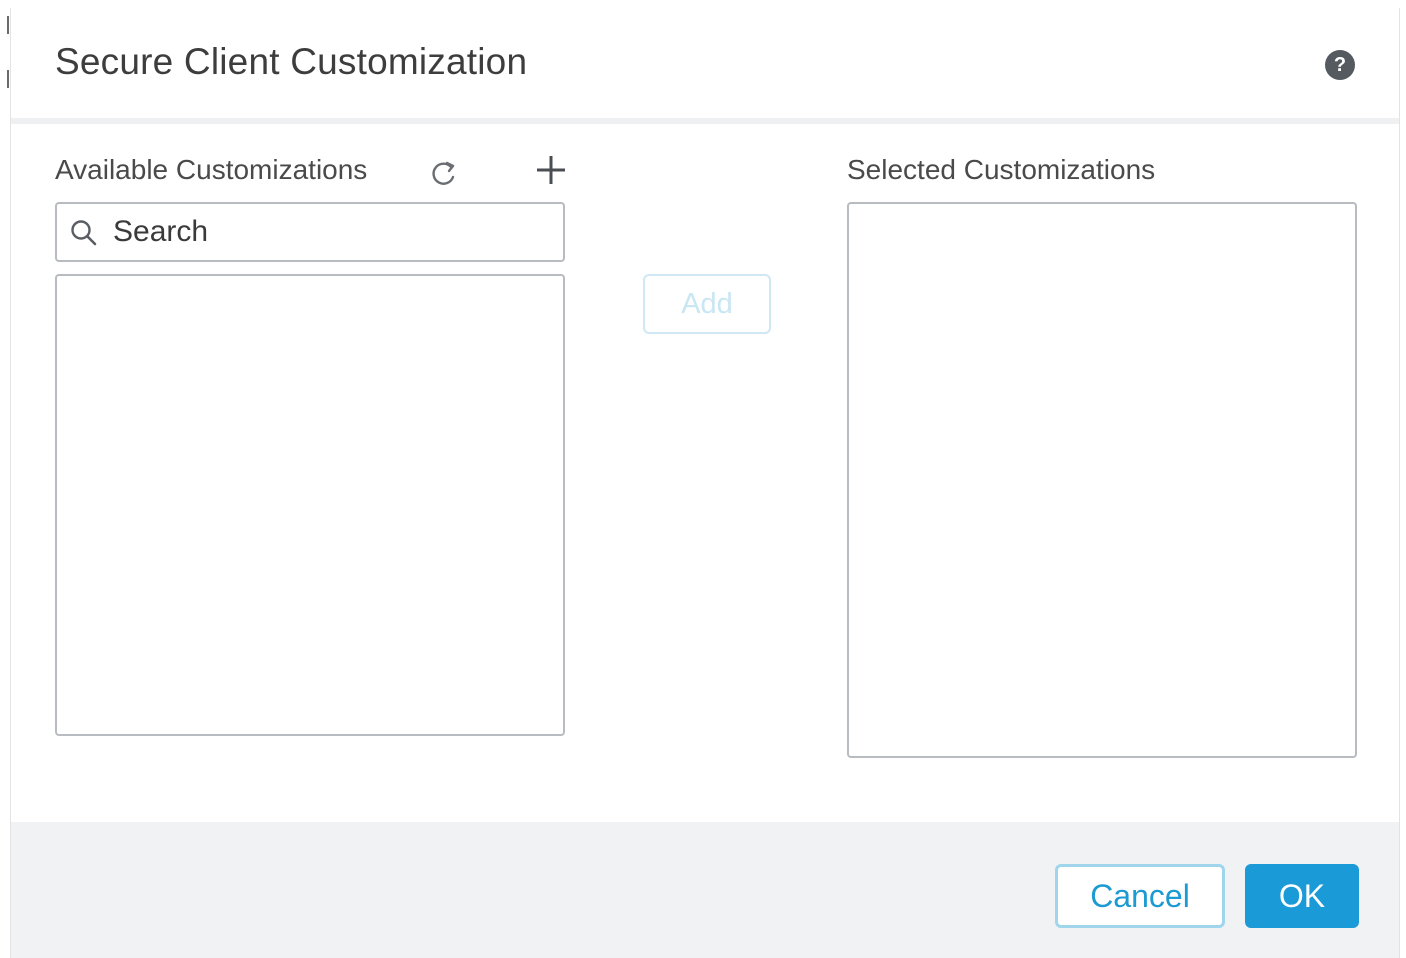  What do you see at coordinates (444, 173) in the screenshot?
I see `refresh-icon` at bounding box center [444, 173].